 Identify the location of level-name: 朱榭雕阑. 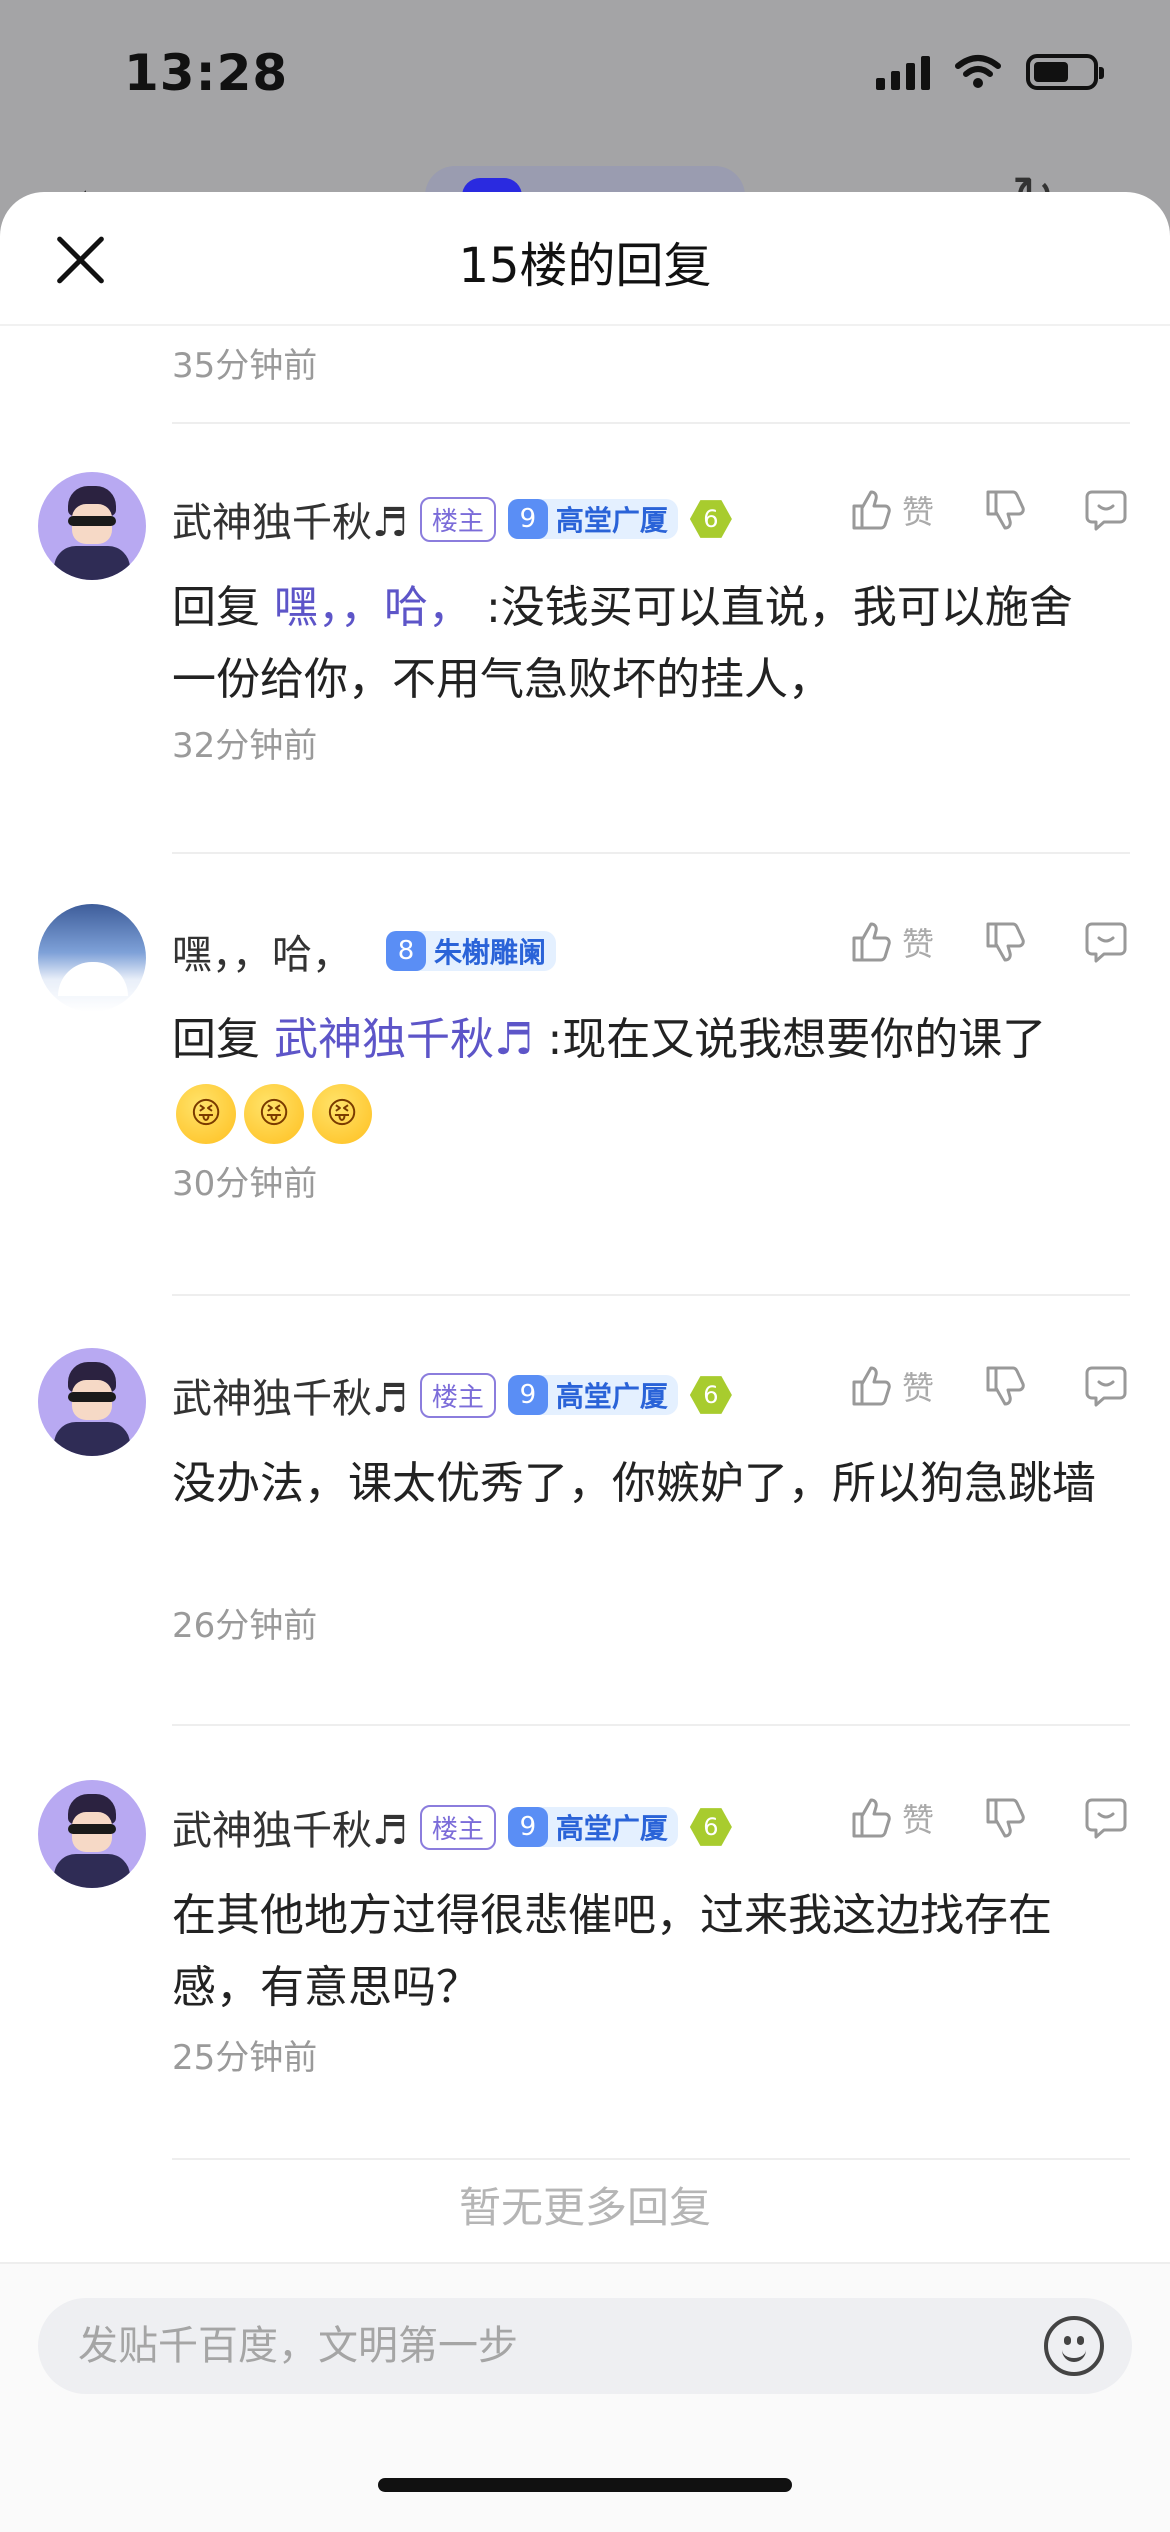
(490, 952).